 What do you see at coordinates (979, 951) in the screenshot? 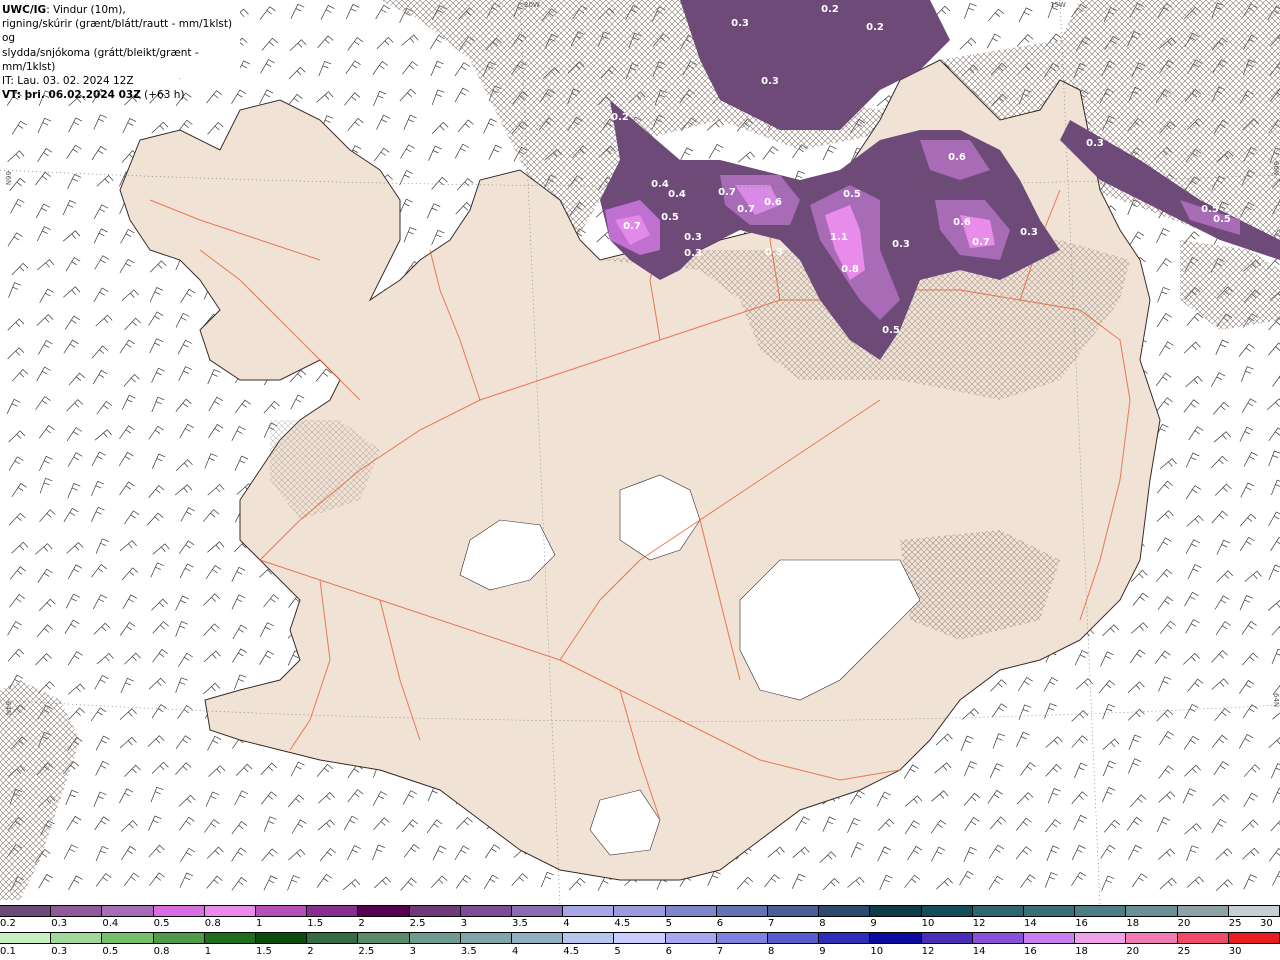
I see `colorbar-tick-label: 14` at bounding box center [979, 951].